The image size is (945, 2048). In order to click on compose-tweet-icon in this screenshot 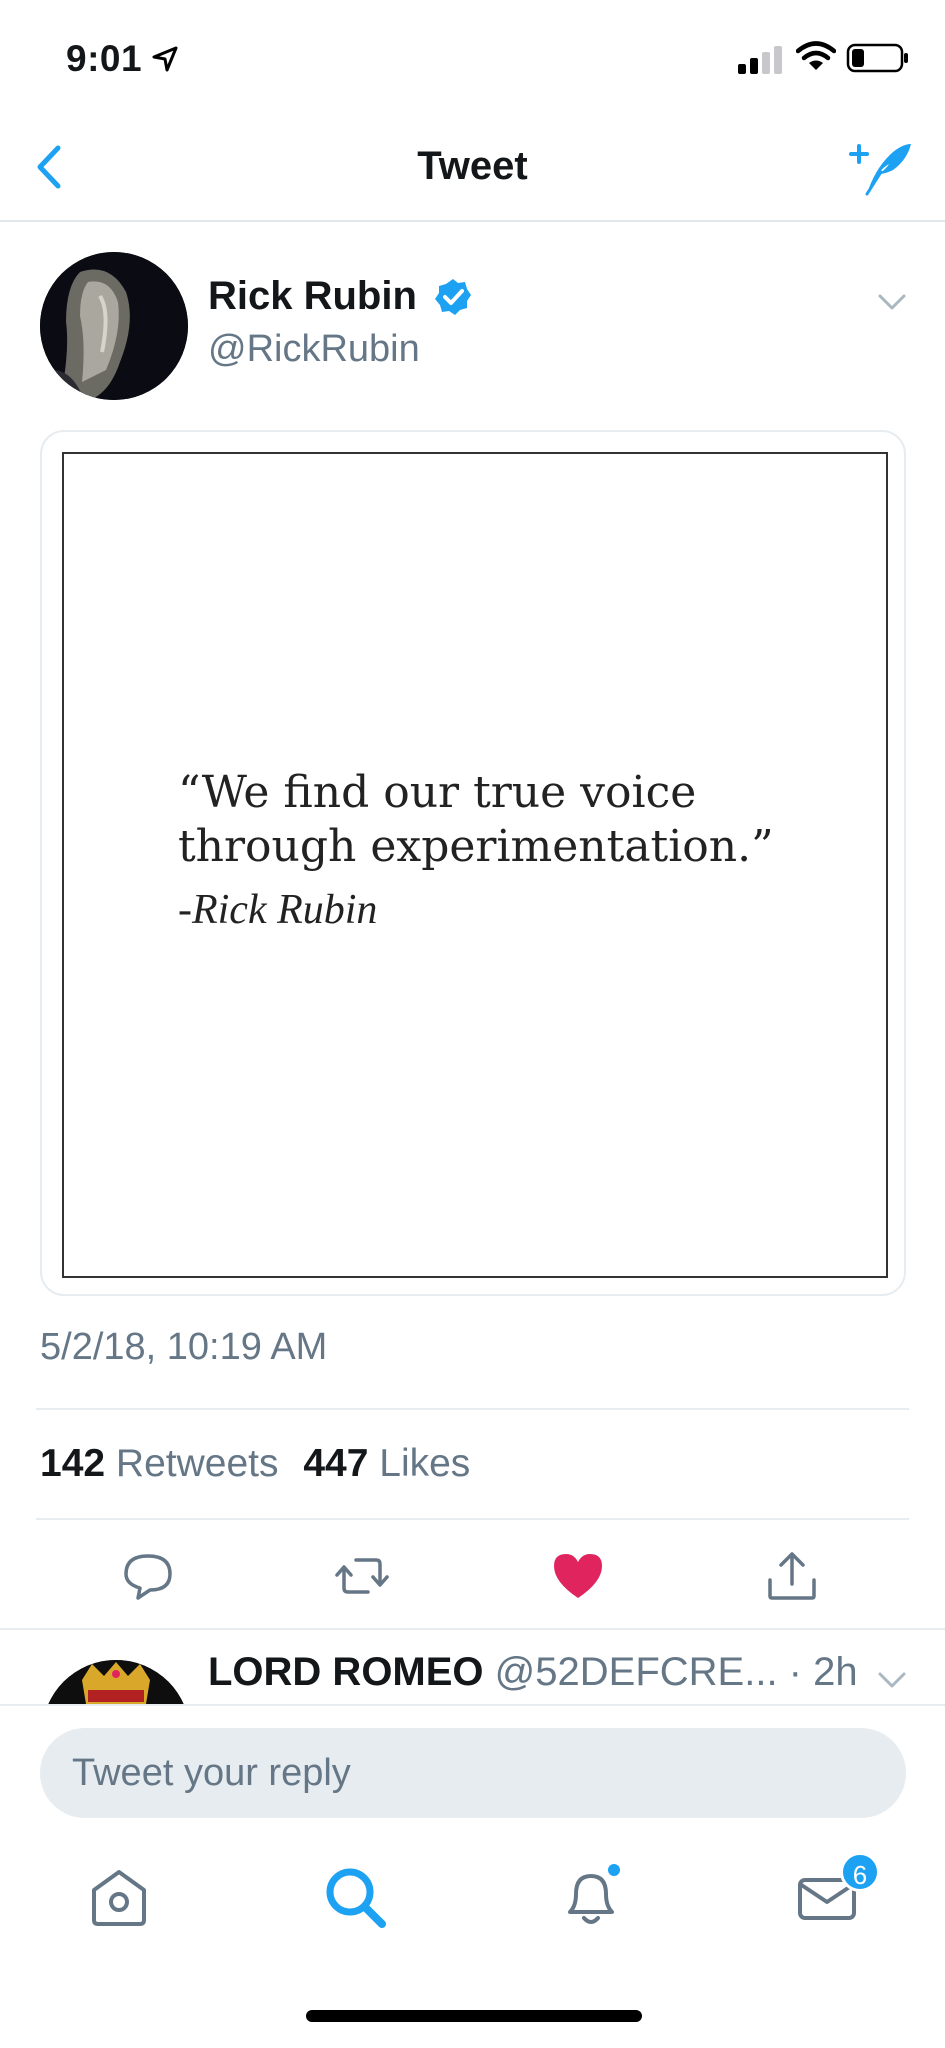, I will do `click(880, 168)`.